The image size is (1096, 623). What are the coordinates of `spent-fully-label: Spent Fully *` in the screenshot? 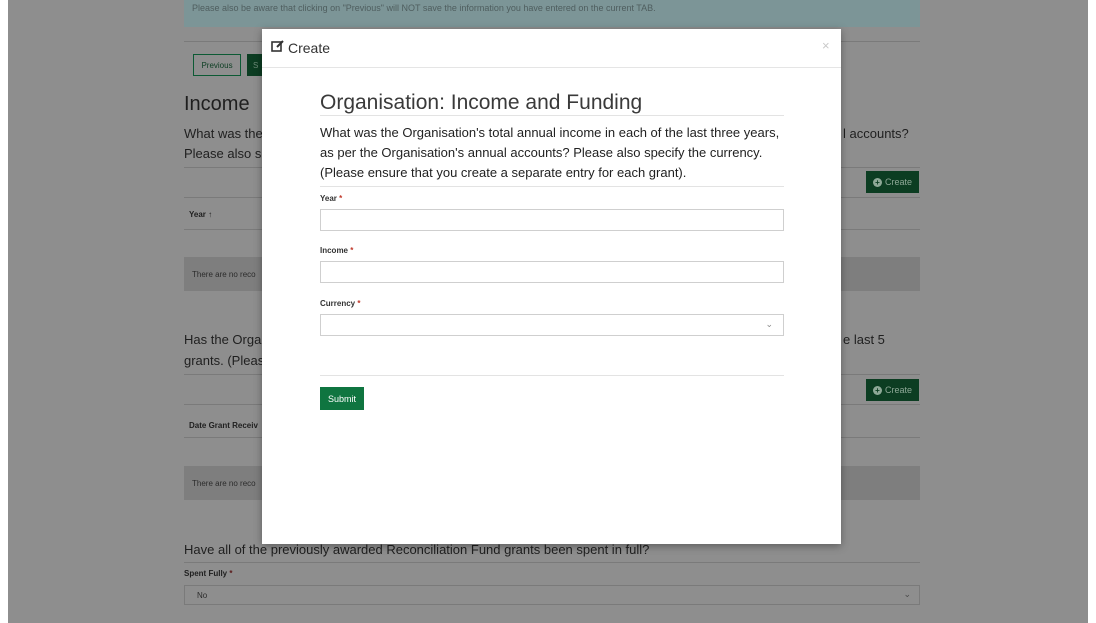 It's located at (208, 573).